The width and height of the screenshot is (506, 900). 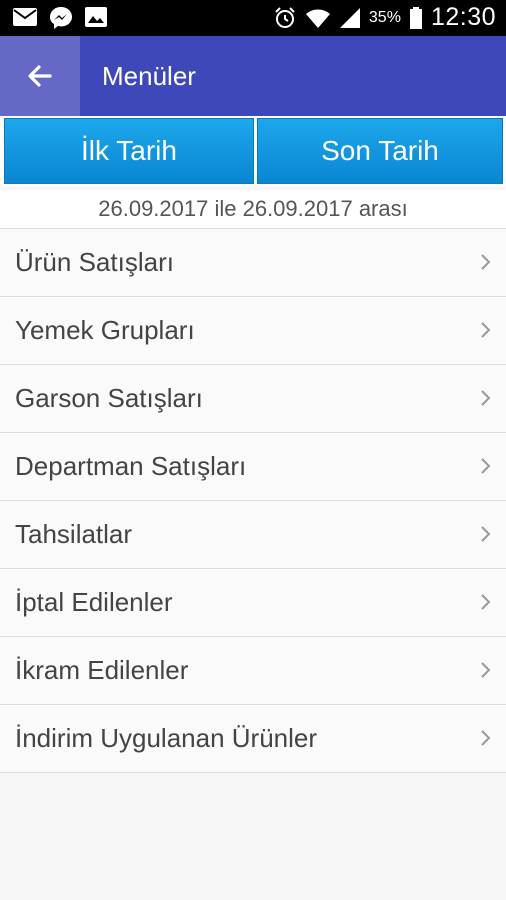 I want to click on menu-item-label: İkram Edilenler, so click(x=102, y=670).